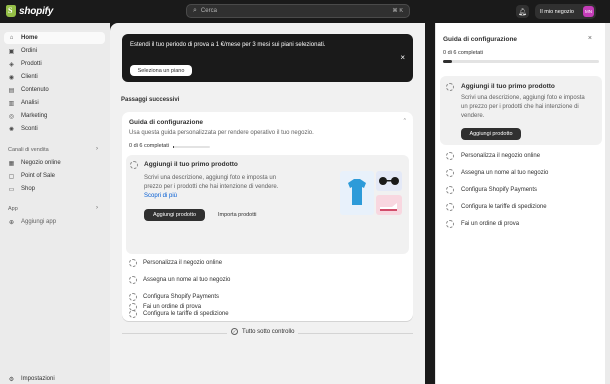 The height and width of the screenshot is (384, 610). What do you see at coordinates (234, 331) in the screenshot?
I see `check-circle-icon: ✓` at bounding box center [234, 331].